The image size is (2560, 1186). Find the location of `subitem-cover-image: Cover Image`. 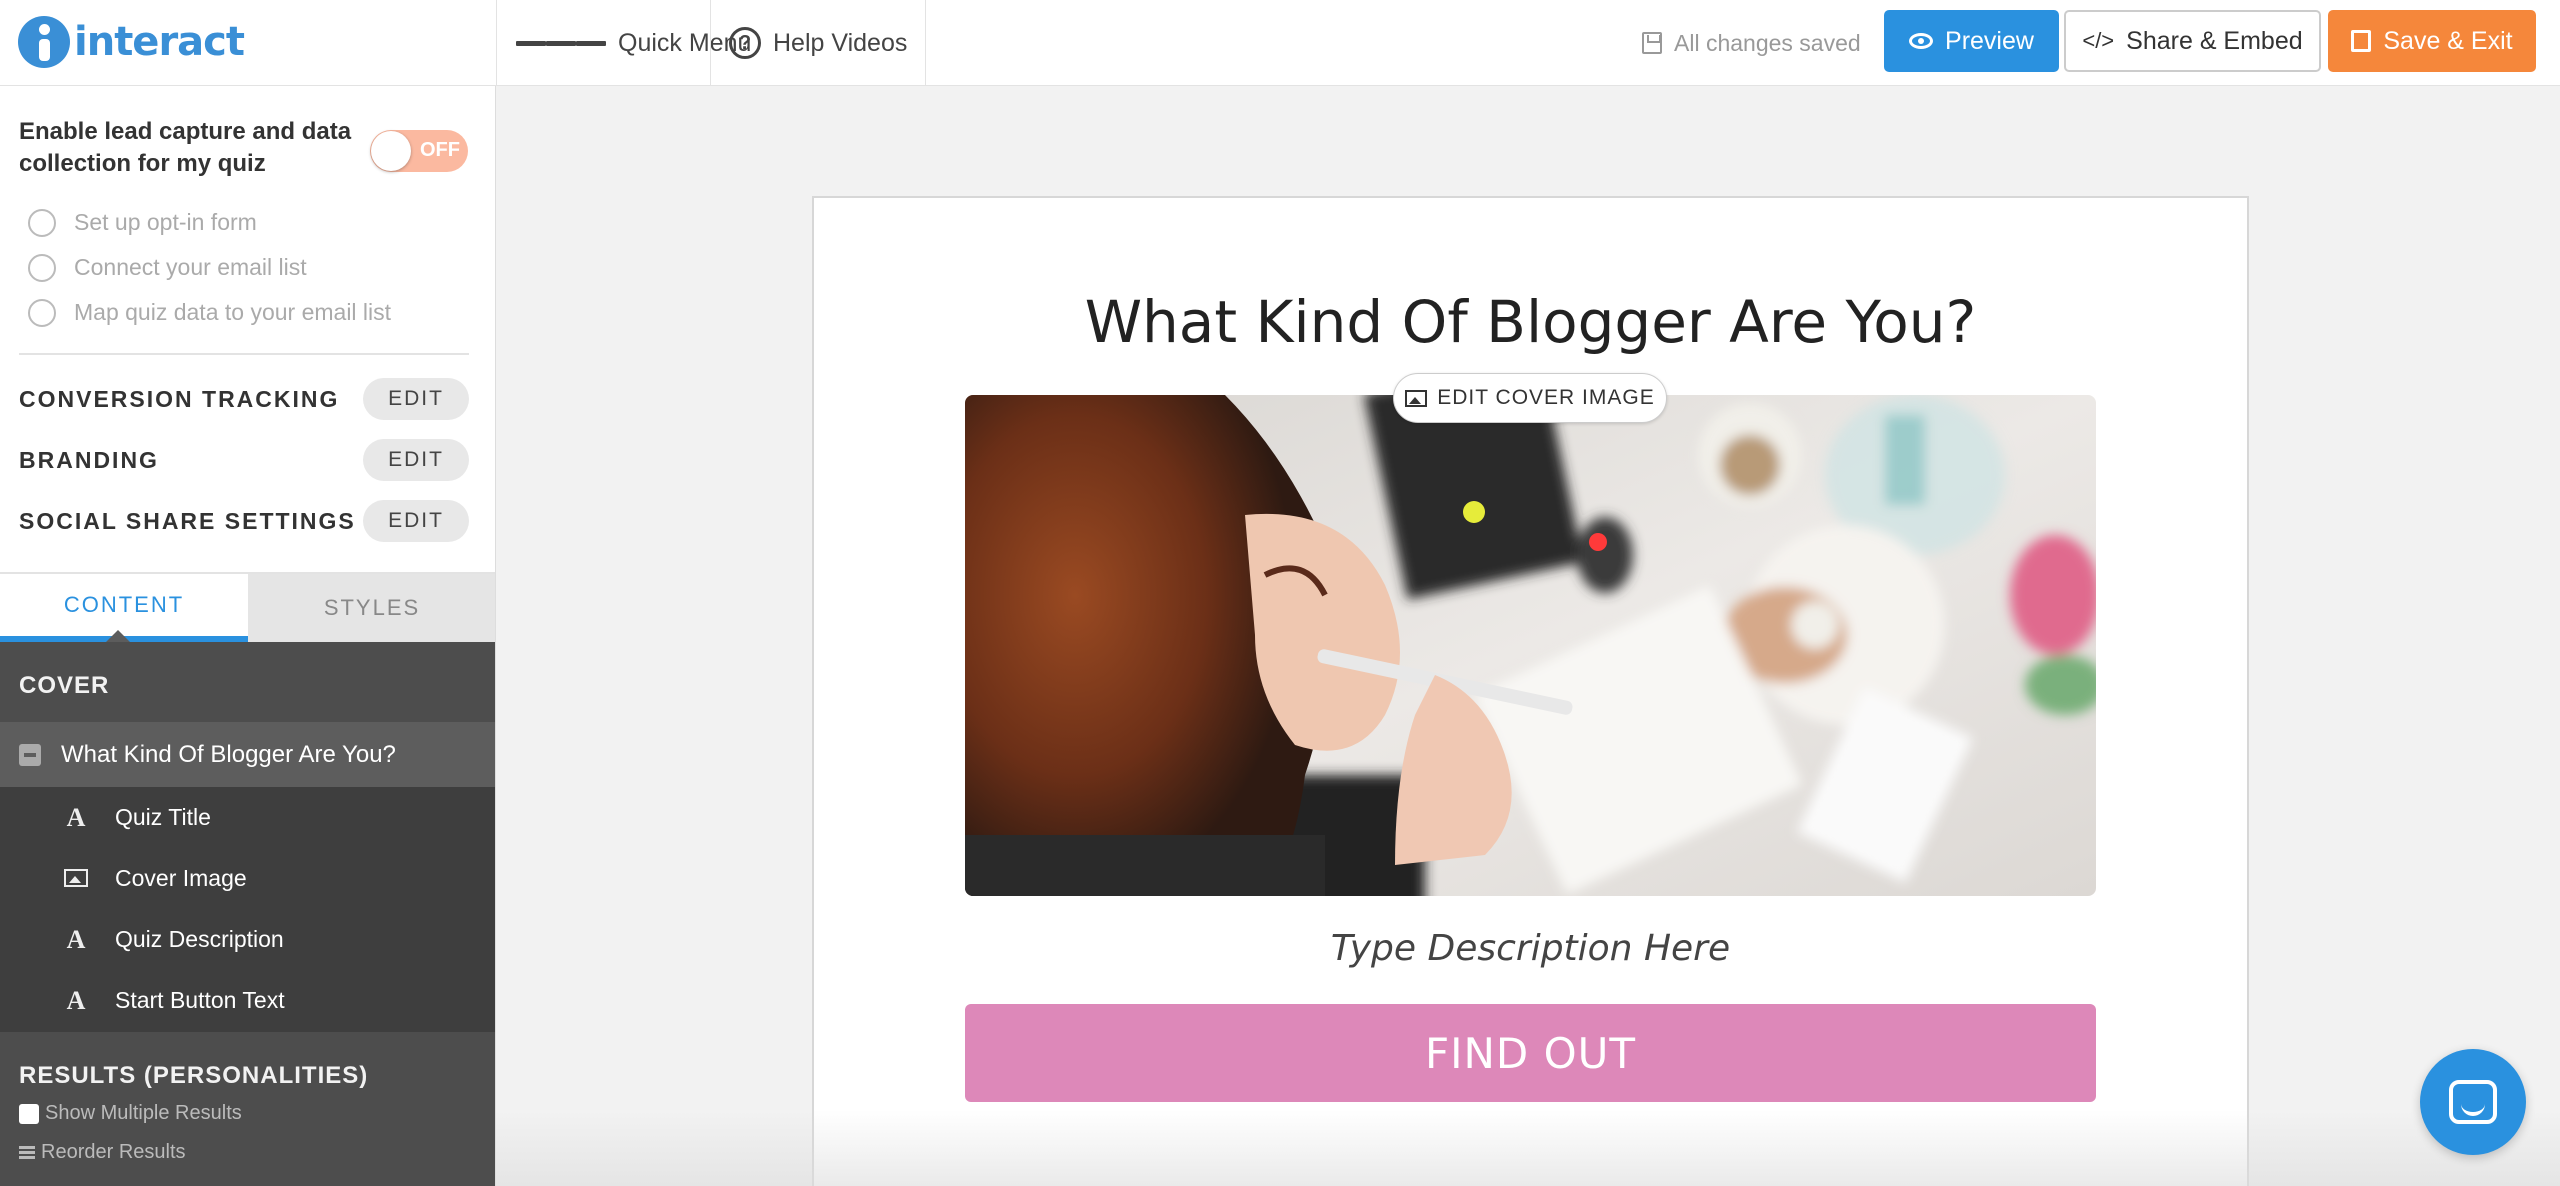

subitem-cover-image: Cover Image is located at coordinates (247, 878).